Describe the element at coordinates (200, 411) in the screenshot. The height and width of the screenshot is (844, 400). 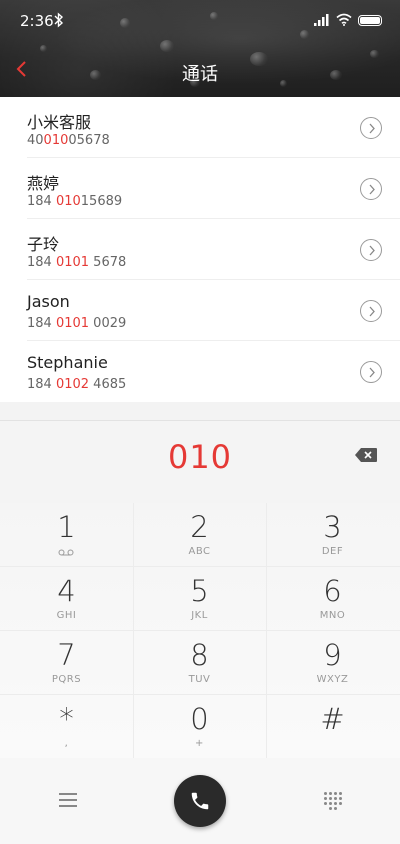
I see `list-separator` at that location.